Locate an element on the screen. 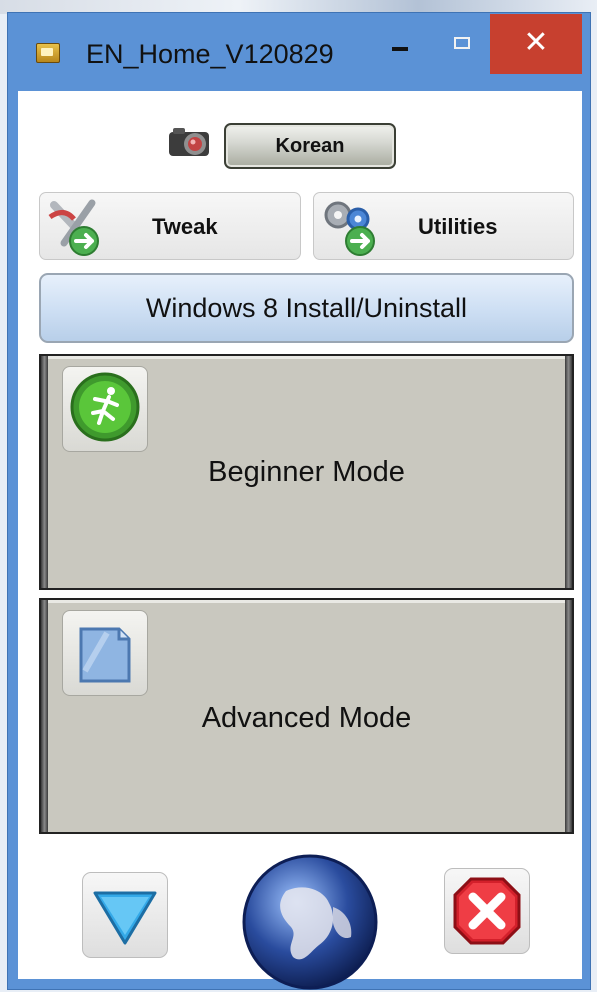  language-button: Korean is located at coordinates (310, 146).